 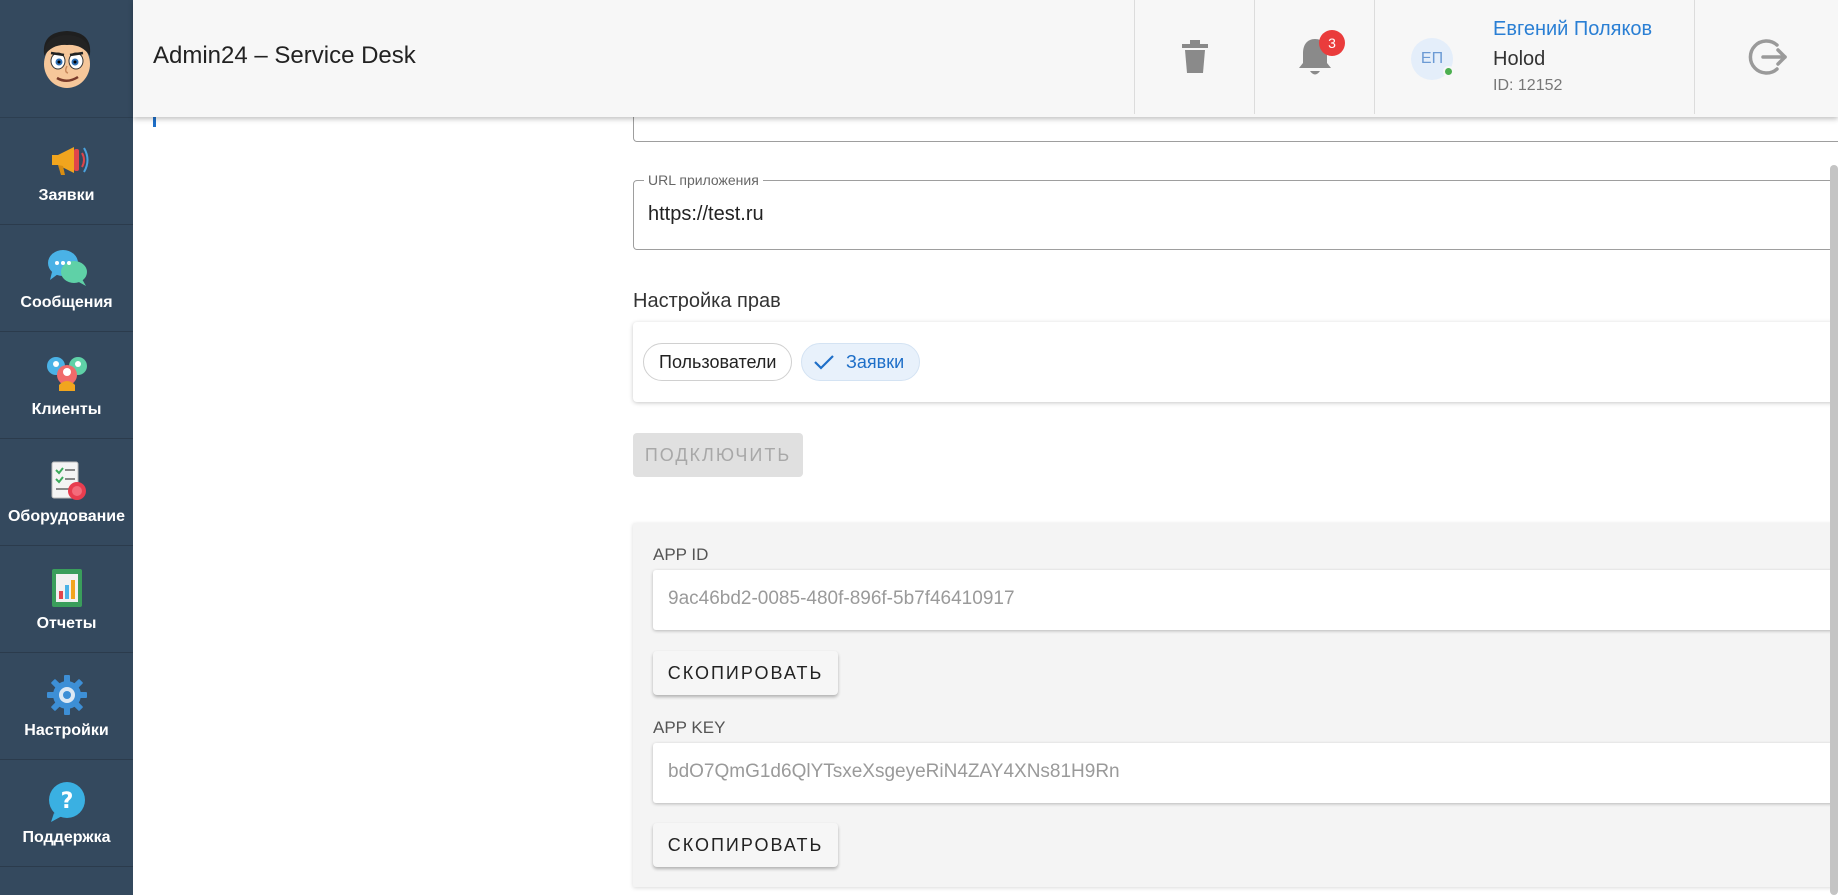 I want to click on user-org: Holod, so click(x=1519, y=59).